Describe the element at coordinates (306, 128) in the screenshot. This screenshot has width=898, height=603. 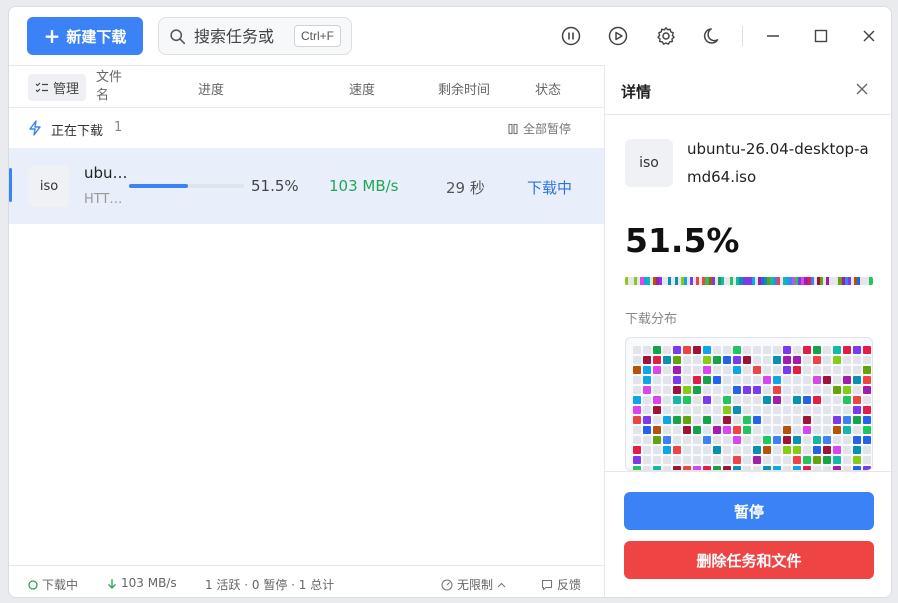
I see `group-downloading: 正在下载 1 全部暂停` at that location.